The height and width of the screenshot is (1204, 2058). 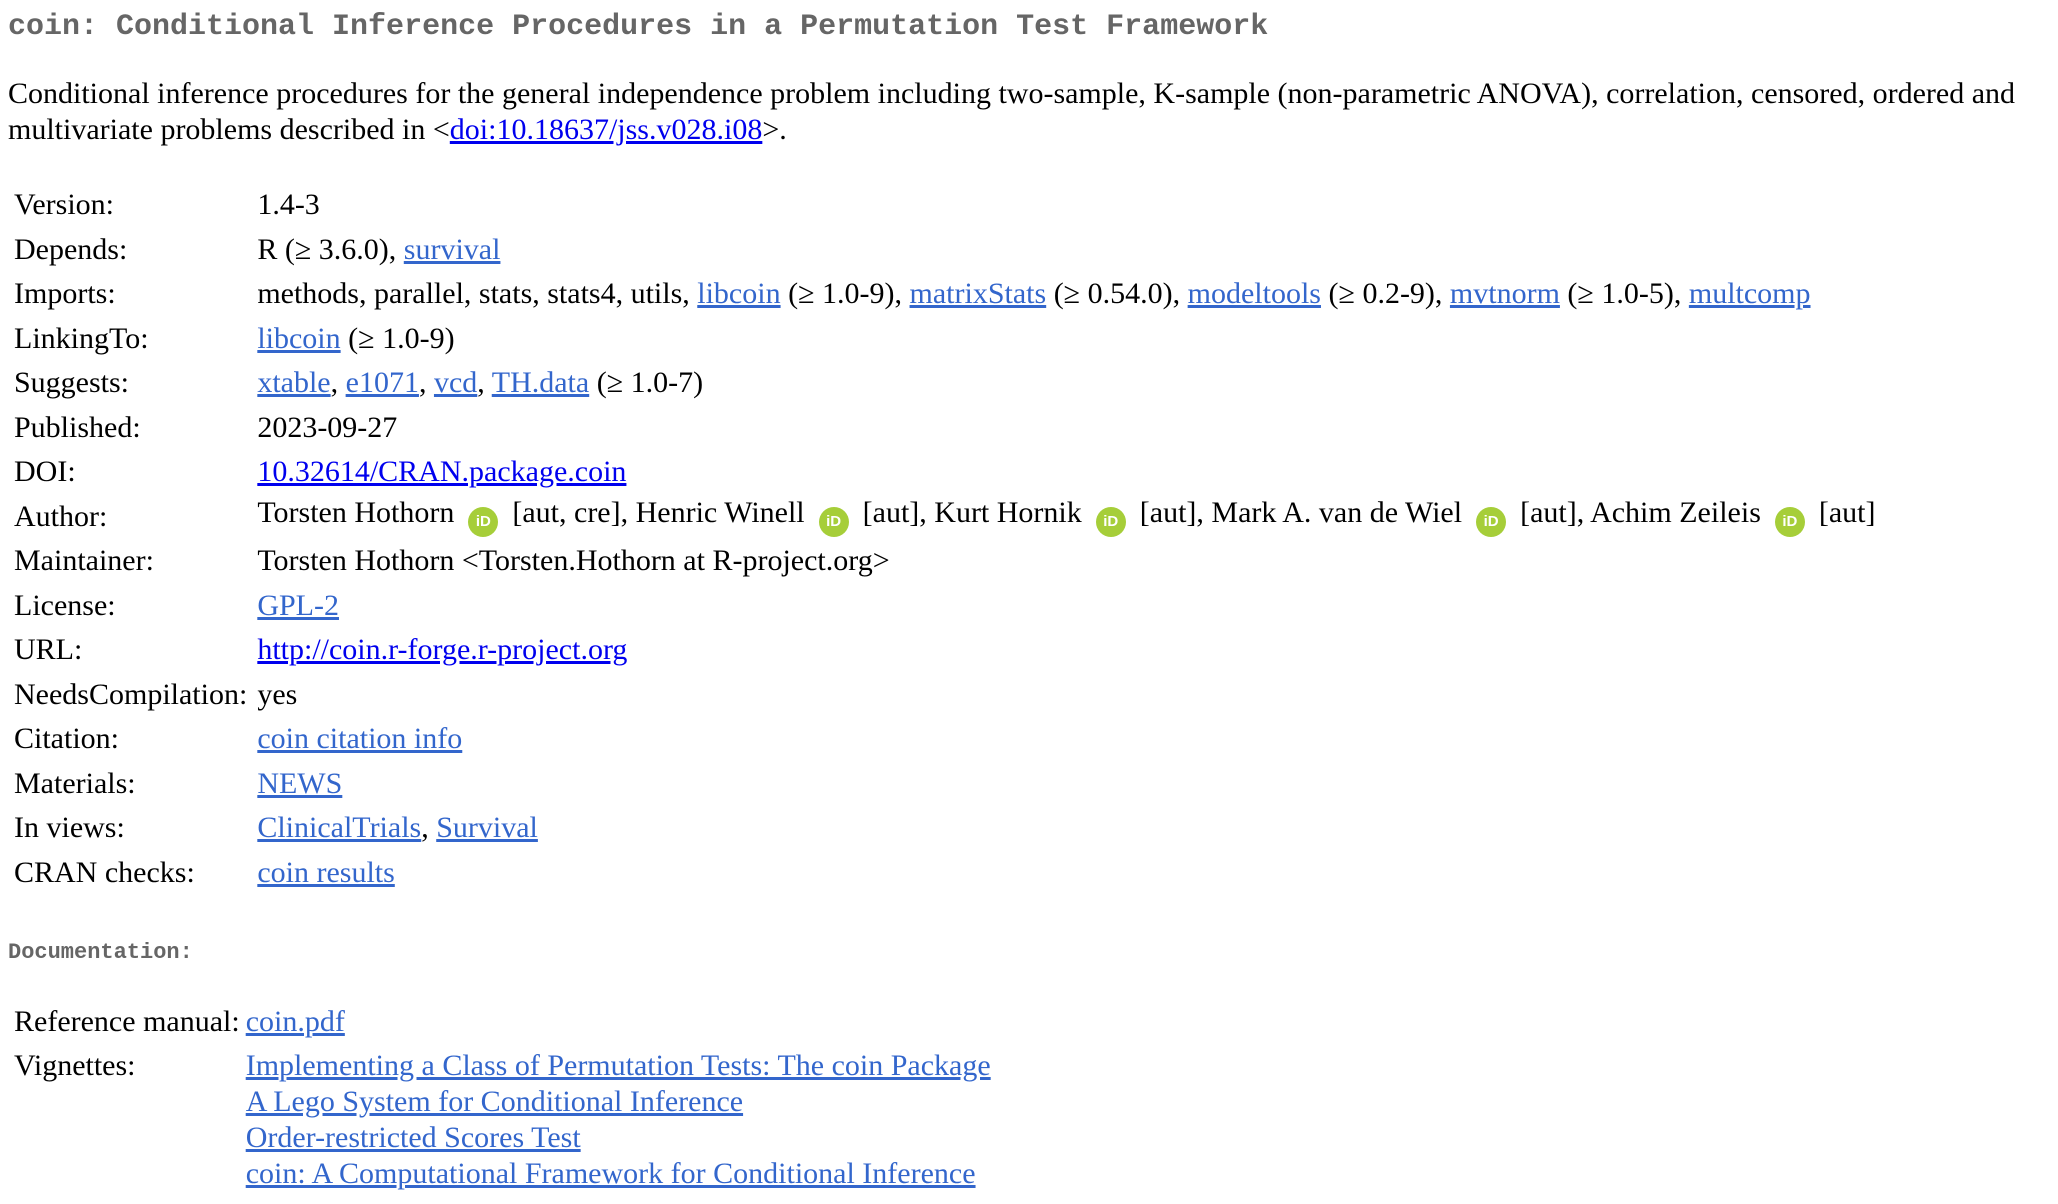 I want to click on published-value: 2023-09-27, so click(x=327, y=427).